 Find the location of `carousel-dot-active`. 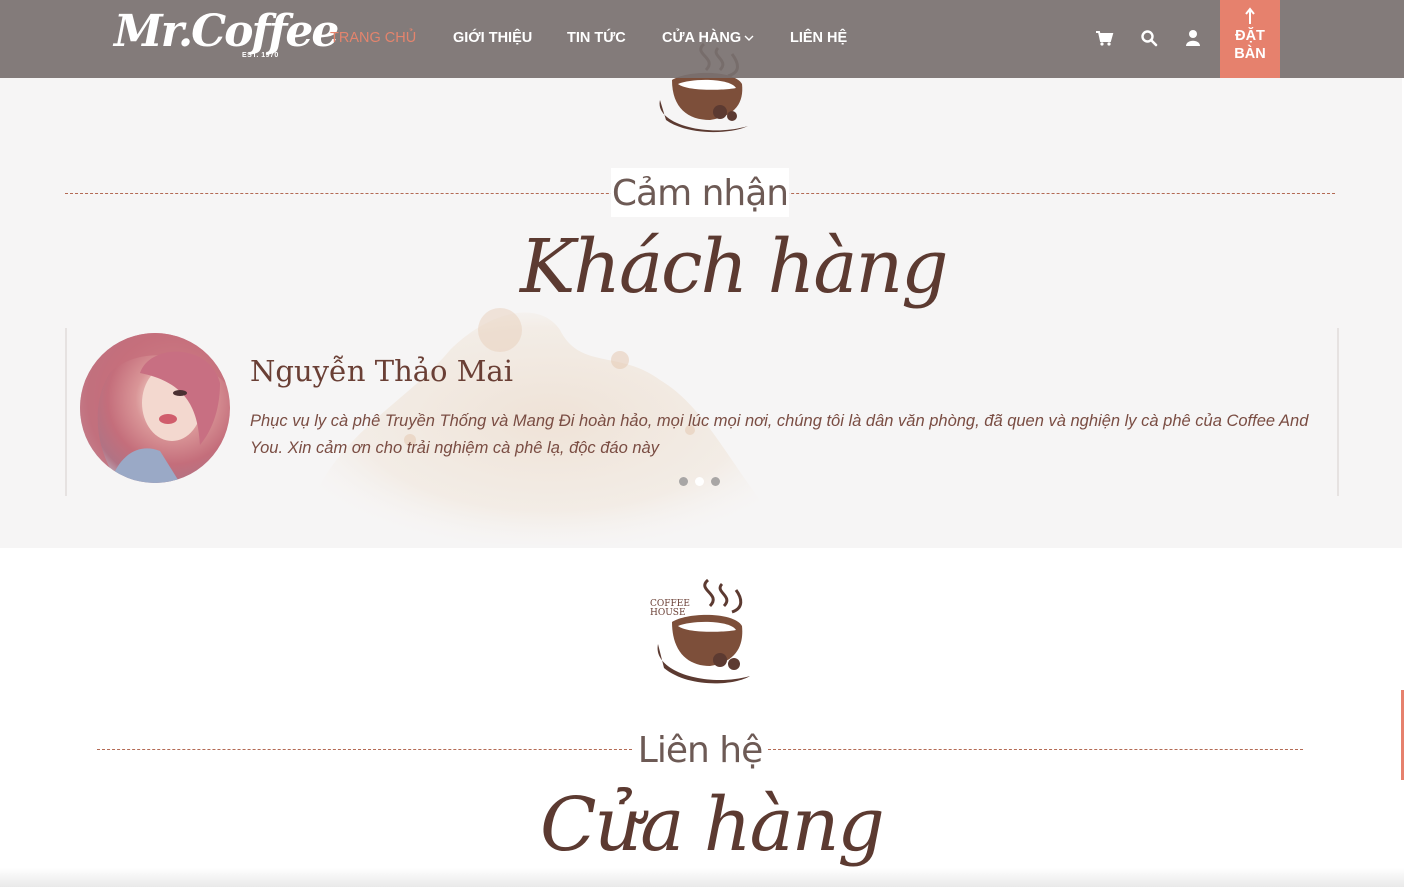

carousel-dot-active is located at coordinates (699, 481).